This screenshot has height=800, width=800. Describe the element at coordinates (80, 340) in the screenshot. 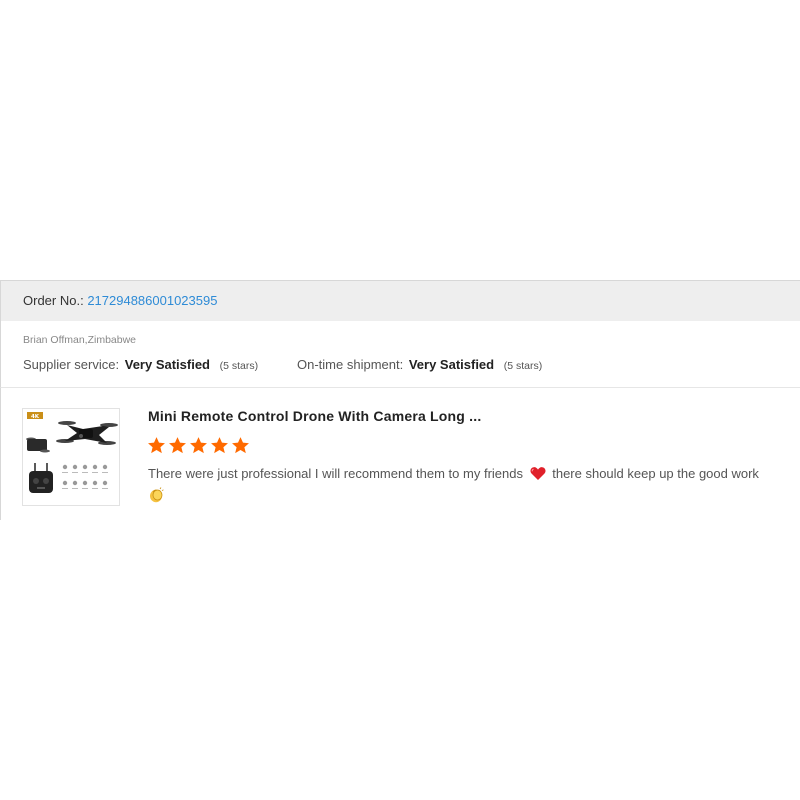

I see `buyer-name-country: Brian Offman,Zimbabwe` at that location.